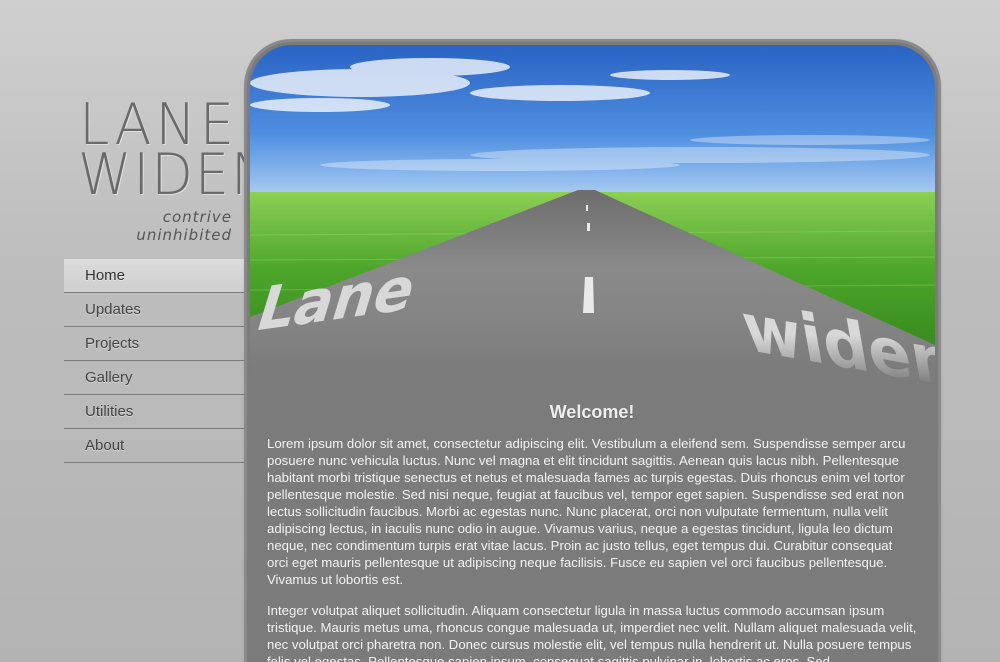 This screenshot has width=1000, height=662. What do you see at coordinates (155, 378) in the screenshot?
I see `nav-item-gallery: Gallery` at bounding box center [155, 378].